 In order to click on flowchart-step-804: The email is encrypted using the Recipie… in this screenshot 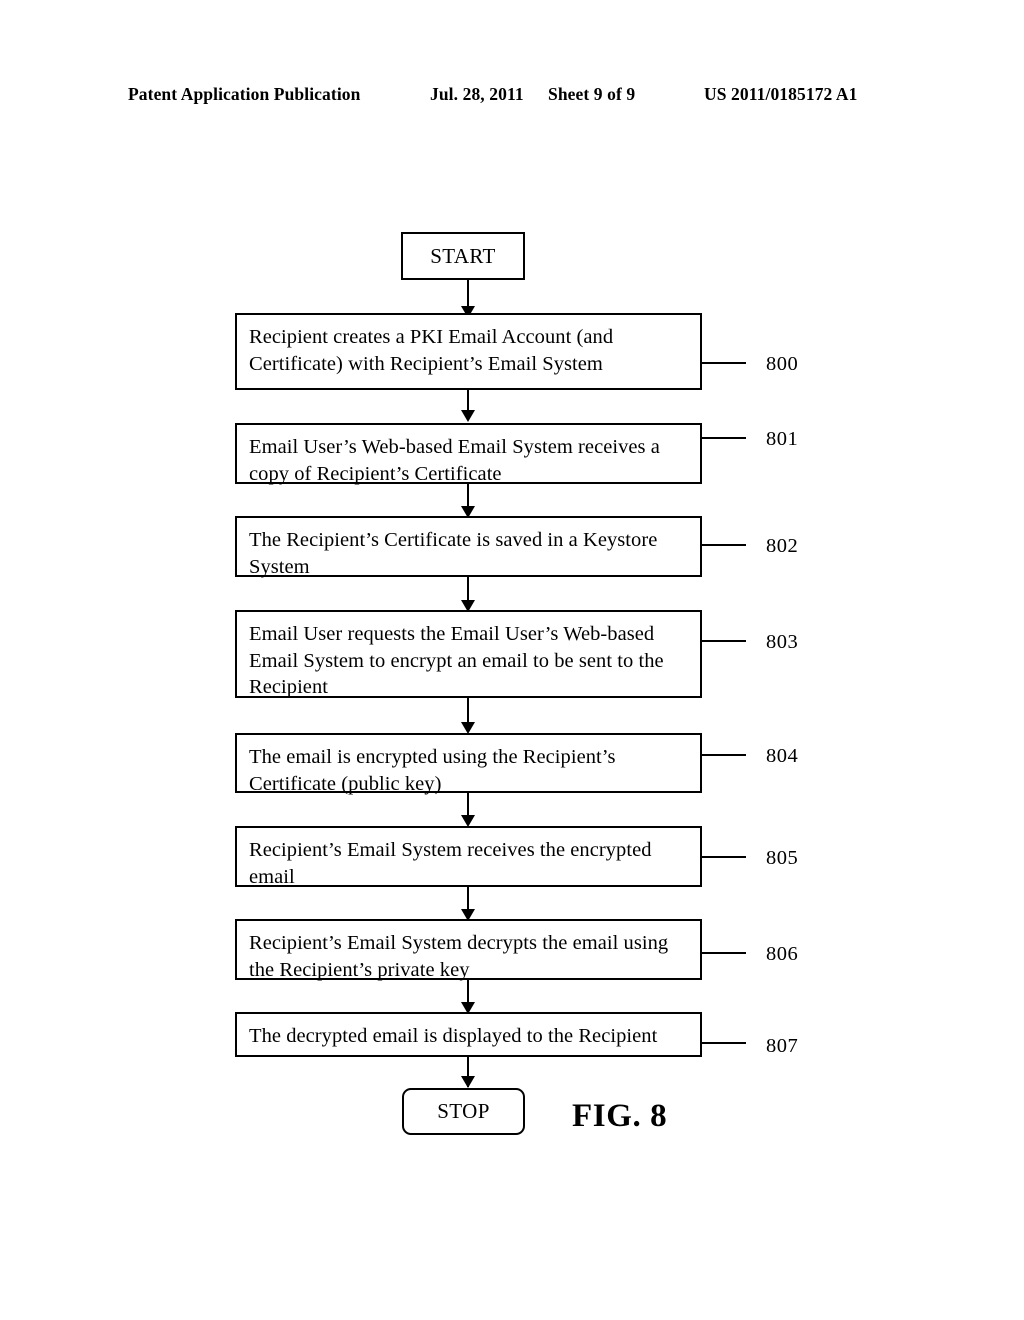, I will do `click(468, 764)`.